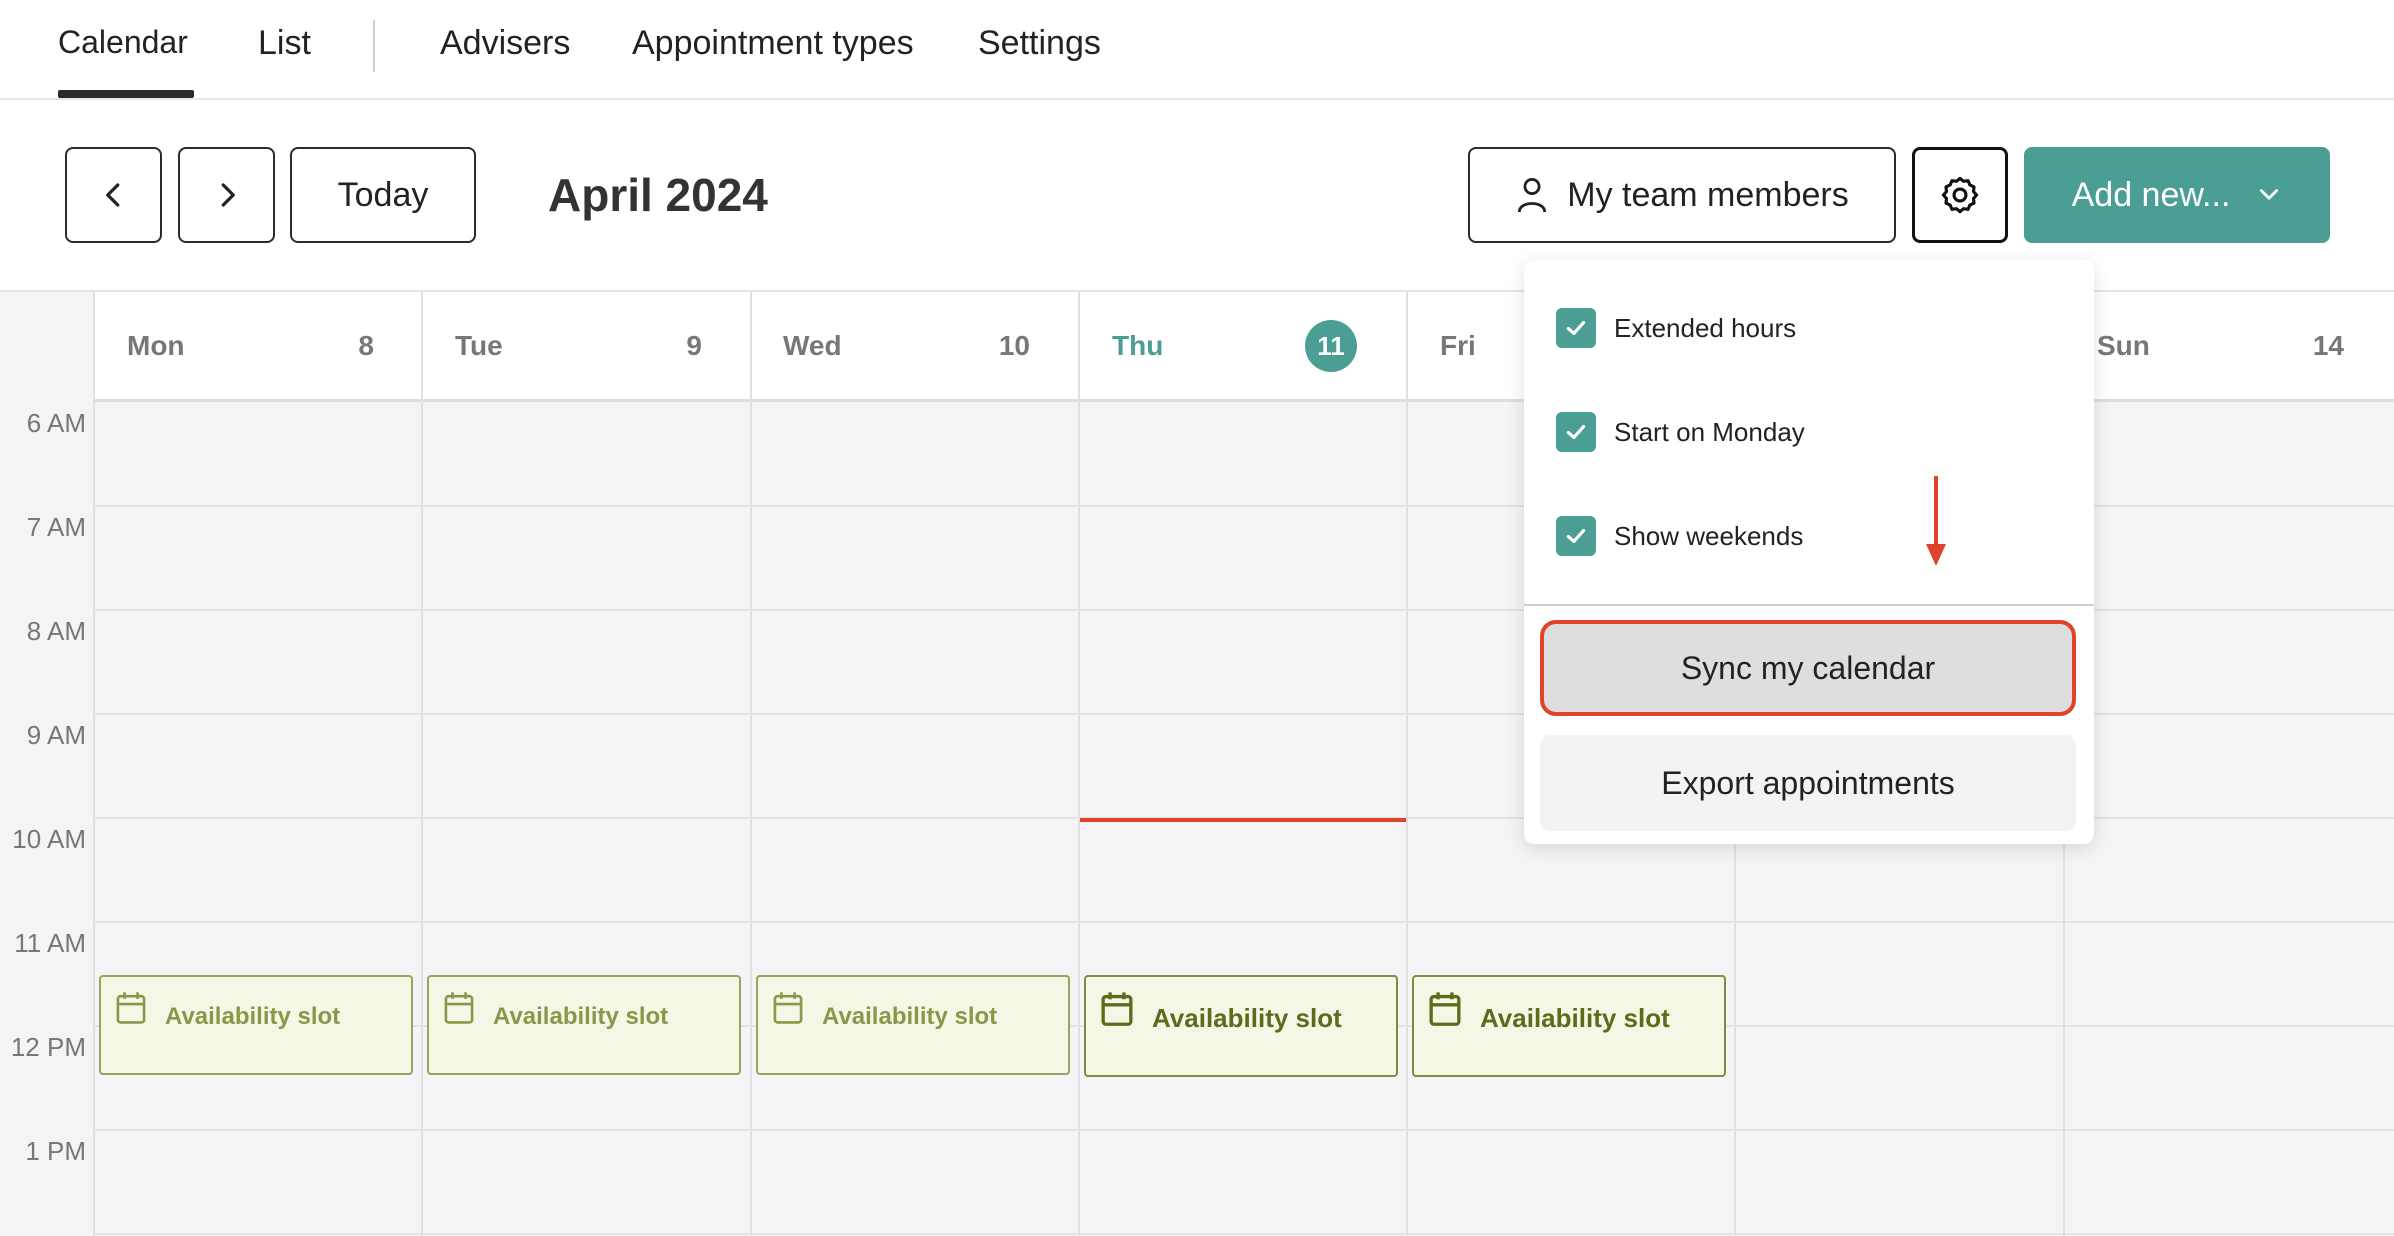 Image resolution: width=2394 pixels, height=1236 pixels. What do you see at coordinates (773, 43) in the screenshot?
I see `tab-appointment-types: Appointment types` at bounding box center [773, 43].